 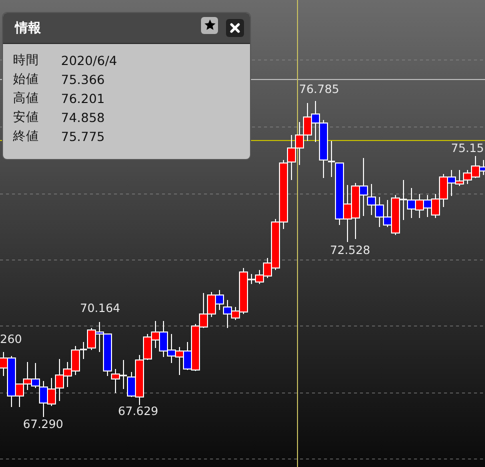 I want to click on field-value: 75.366, so click(x=83, y=79).